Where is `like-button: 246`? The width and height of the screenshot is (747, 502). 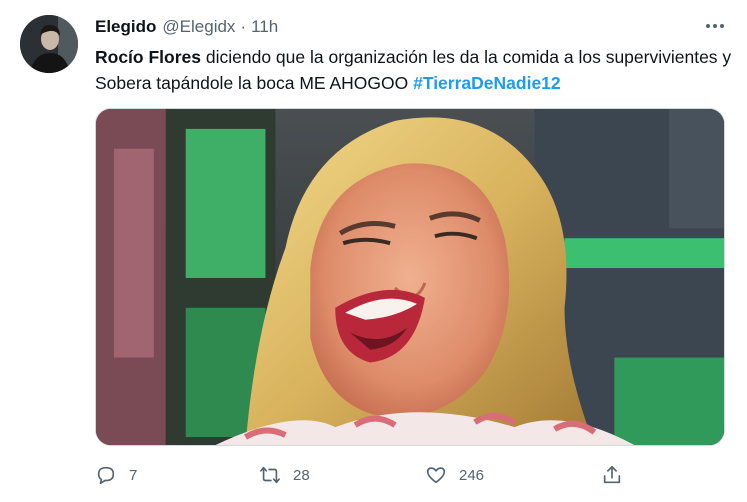
like-button: 246 is located at coordinates (454, 475).